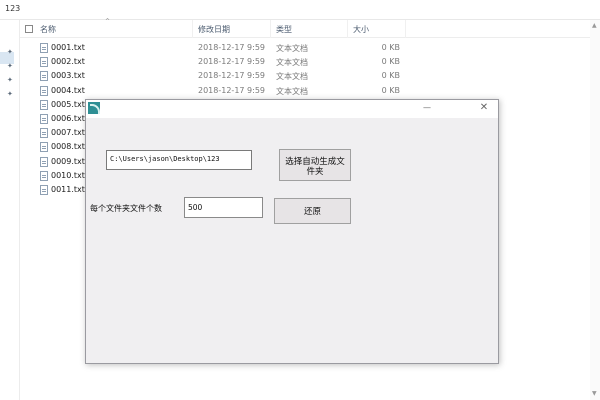  What do you see at coordinates (68, 175) in the screenshot?
I see `file-name: 0010.txt` at bounding box center [68, 175].